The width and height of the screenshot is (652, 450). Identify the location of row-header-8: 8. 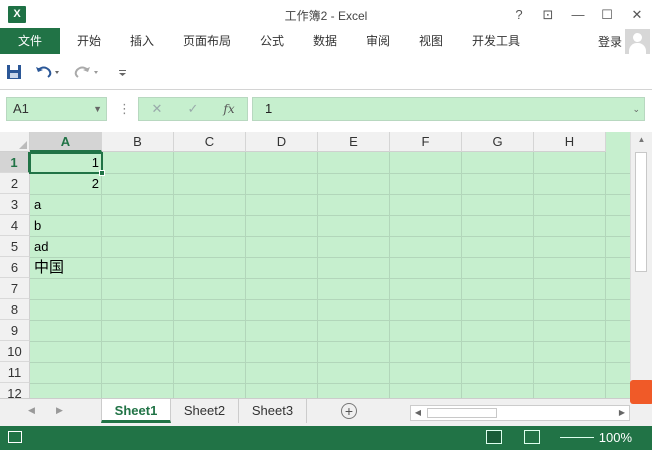
(15, 309).